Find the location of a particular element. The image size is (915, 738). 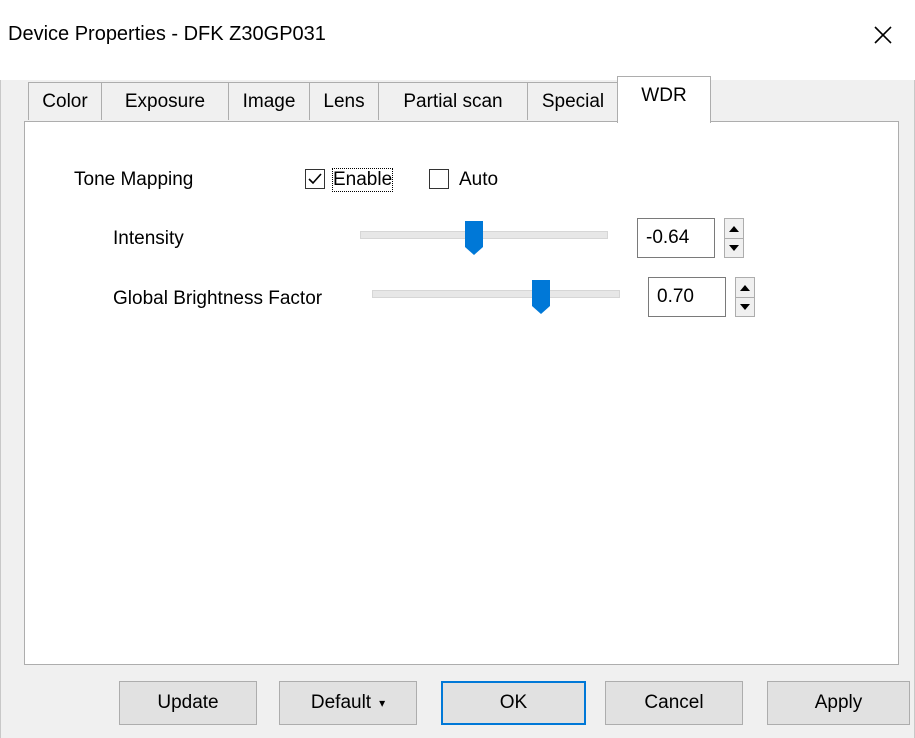

update-button: Update is located at coordinates (188, 703).